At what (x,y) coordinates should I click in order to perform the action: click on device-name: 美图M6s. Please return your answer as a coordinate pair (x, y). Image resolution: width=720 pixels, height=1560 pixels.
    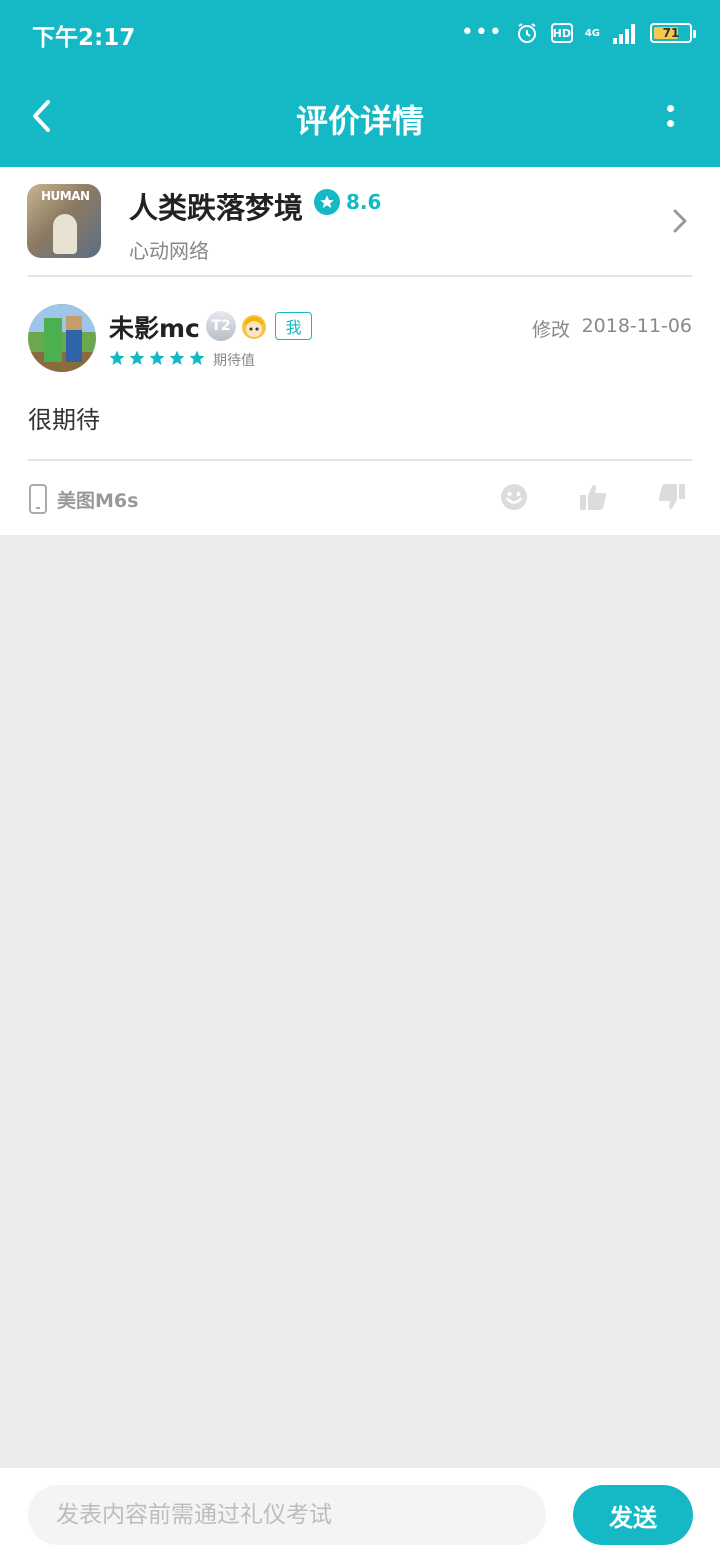
    Looking at the image, I should click on (98, 501).